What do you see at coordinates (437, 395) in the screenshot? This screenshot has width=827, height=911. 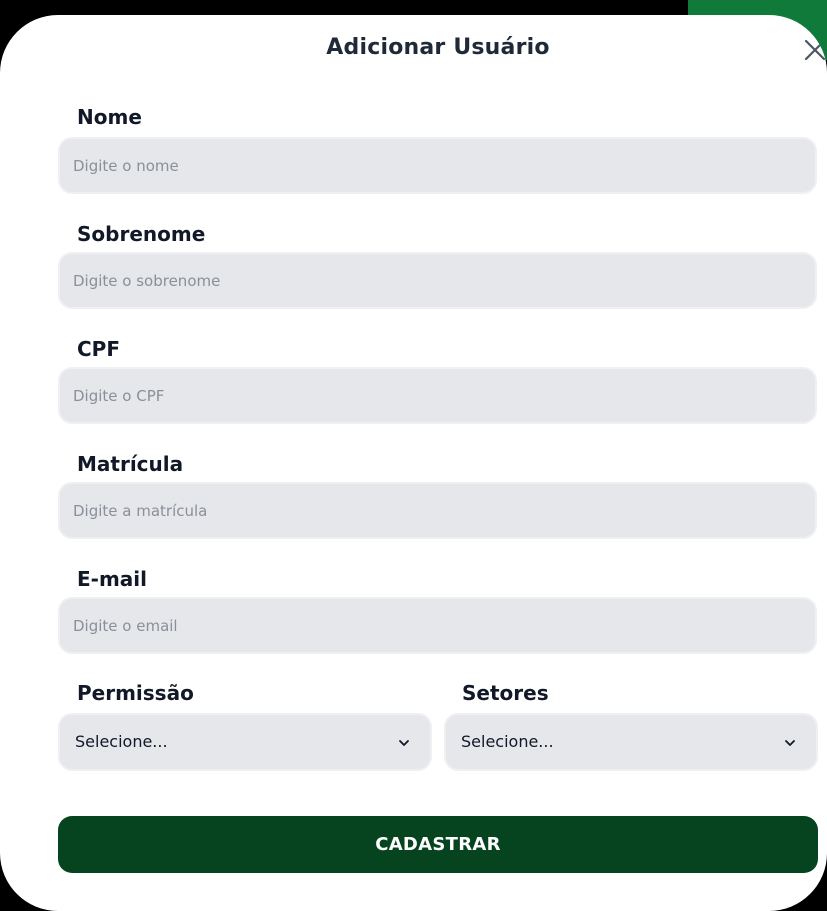 I see `cpf-input` at bounding box center [437, 395].